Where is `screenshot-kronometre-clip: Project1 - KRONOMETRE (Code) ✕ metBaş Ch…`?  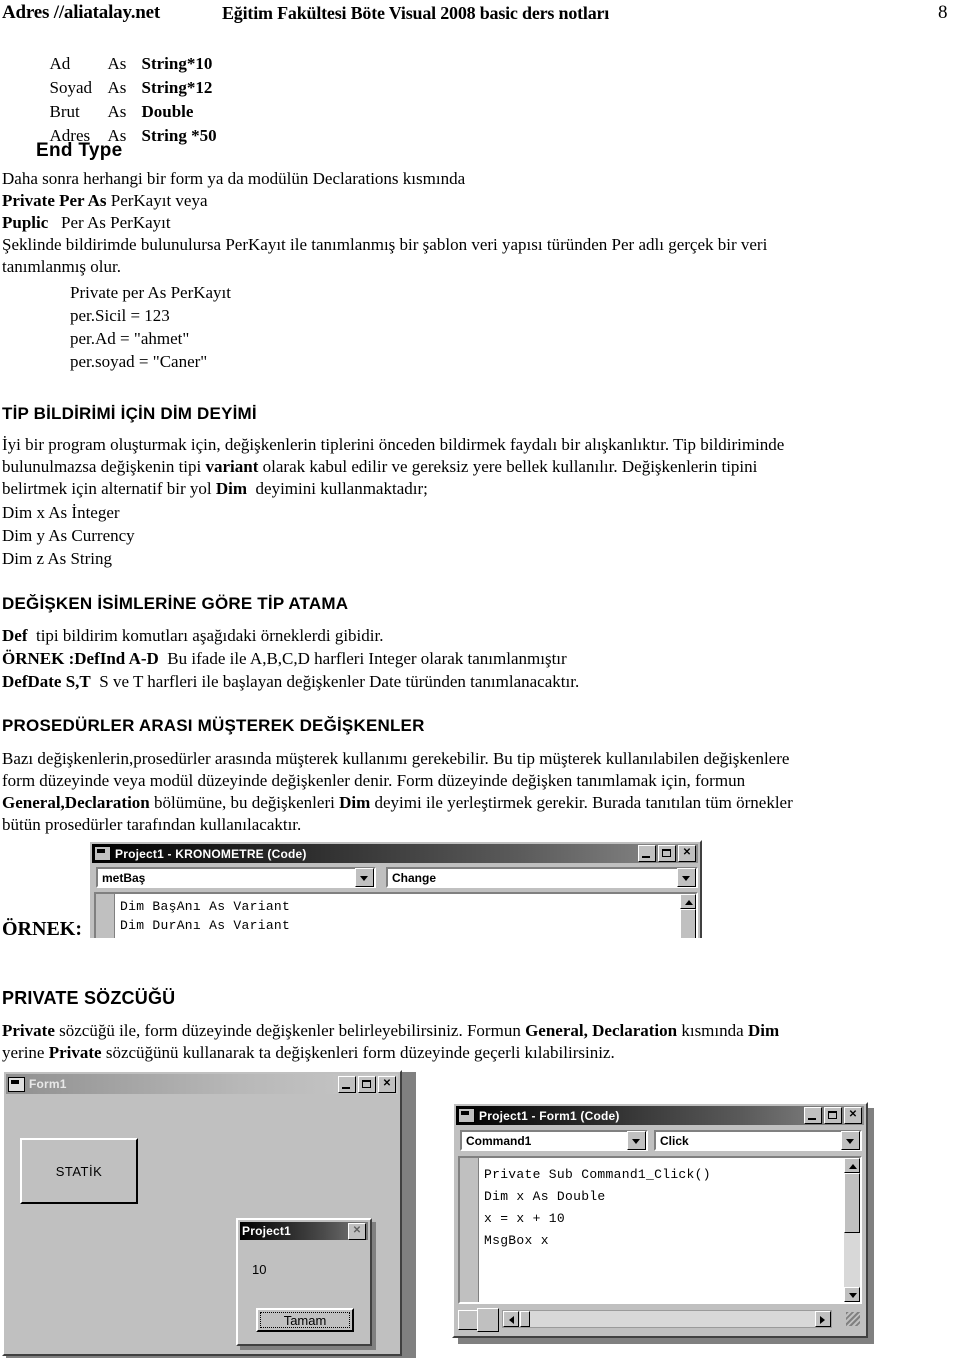
screenshot-kronometre-clip: Project1 - KRONOMETRE (Code) ✕ metBaş Ch… is located at coordinates (397, 889).